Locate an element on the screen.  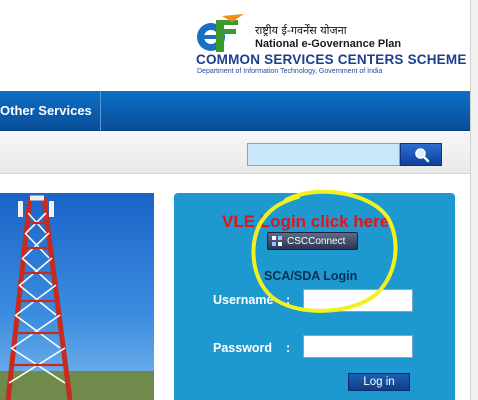
csc-connect-button: CSCConnect is located at coordinates (312, 241).